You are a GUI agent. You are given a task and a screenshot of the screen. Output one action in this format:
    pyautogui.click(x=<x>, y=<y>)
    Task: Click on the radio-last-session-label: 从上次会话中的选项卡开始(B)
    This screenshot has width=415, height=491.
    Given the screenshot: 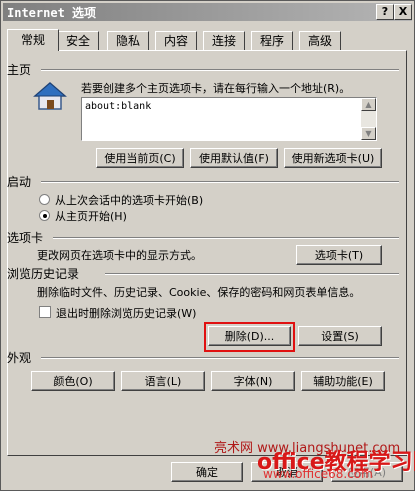 What is the action you would take?
    pyautogui.click(x=129, y=200)
    